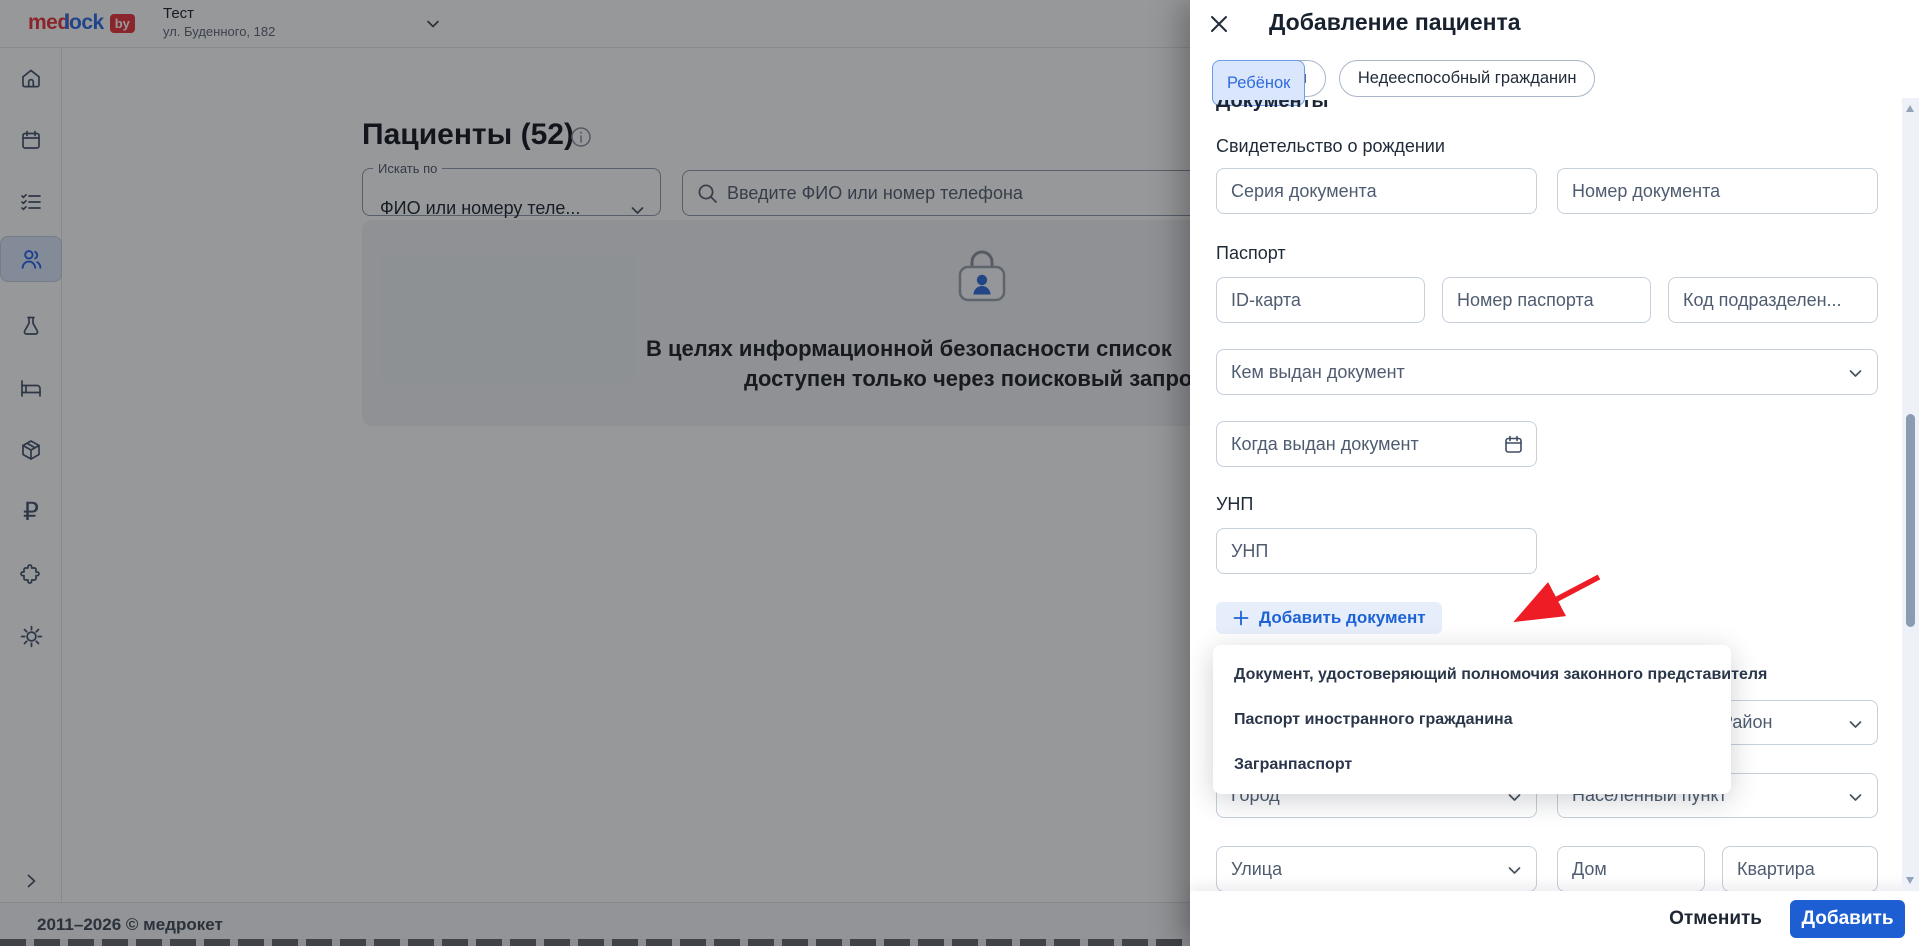  What do you see at coordinates (1910, 880) in the screenshot?
I see `scrollbar-down-arrow` at bounding box center [1910, 880].